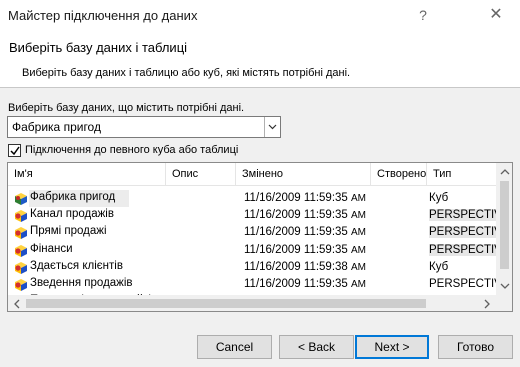 This screenshot has width=520, height=367. I want to click on header-divider-line, so click(252, 185).